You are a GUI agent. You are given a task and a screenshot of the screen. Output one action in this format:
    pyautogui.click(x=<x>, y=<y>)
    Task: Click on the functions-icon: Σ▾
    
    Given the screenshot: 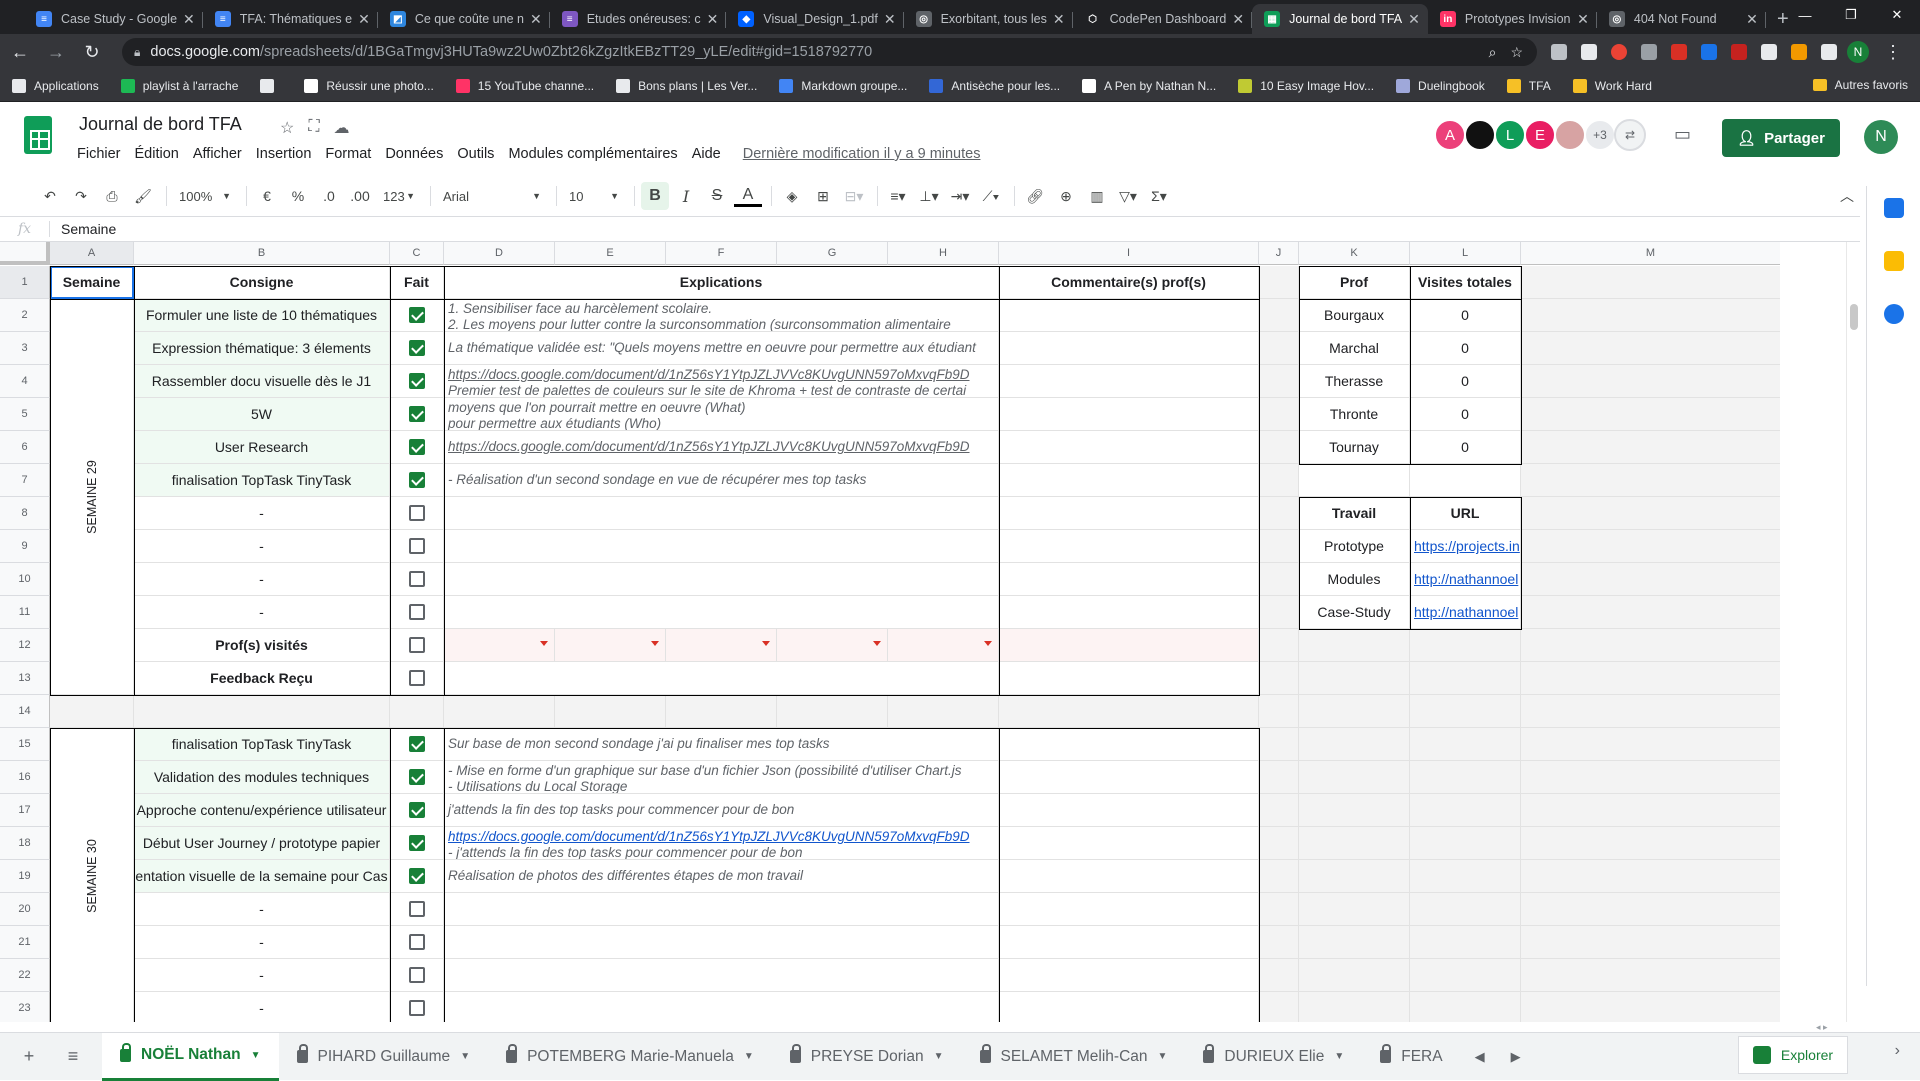 What is the action you would take?
    pyautogui.click(x=1159, y=196)
    